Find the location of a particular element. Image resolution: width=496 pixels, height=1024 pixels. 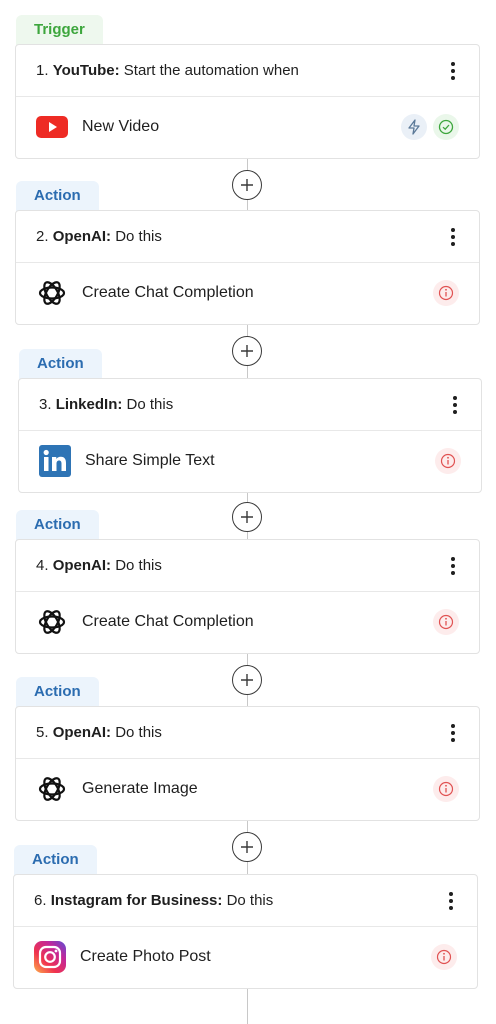

step-title: 1. YouTube: Start the automation when is located at coordinates (167, 70).